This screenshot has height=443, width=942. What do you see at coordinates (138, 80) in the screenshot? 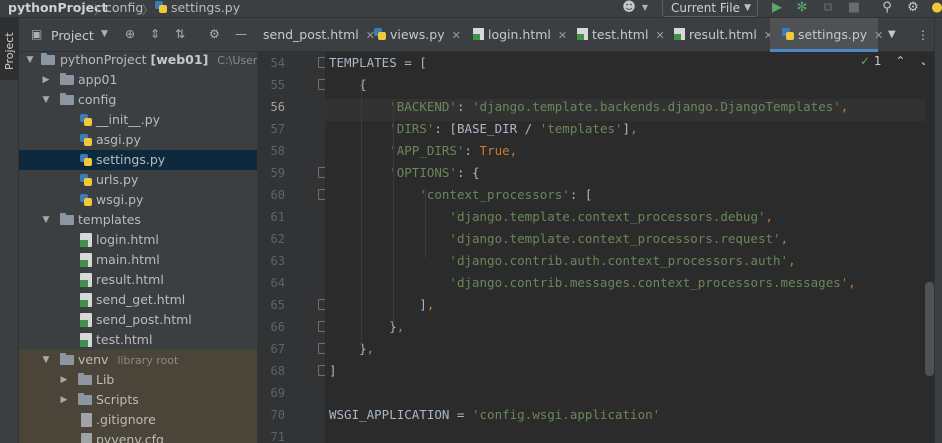
I see `tree-item-app01: ▶ app01` at bounding box center [138, 80].